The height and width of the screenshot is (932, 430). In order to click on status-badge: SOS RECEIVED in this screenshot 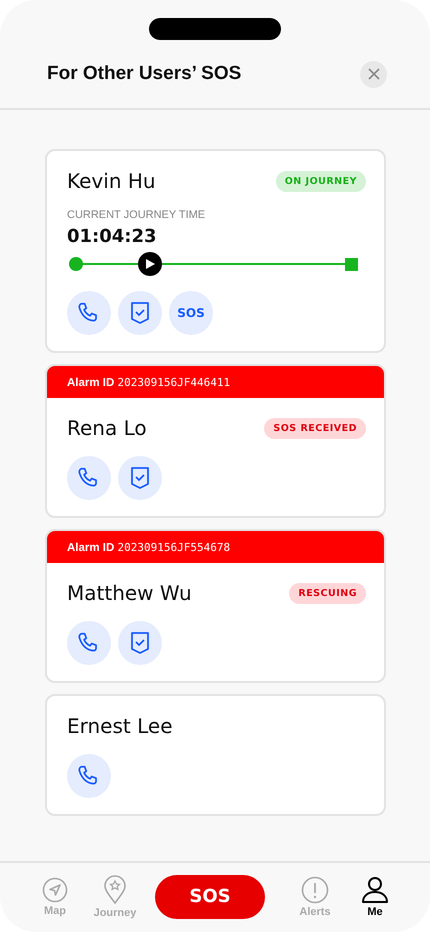, I will do `click(315, 428)`.